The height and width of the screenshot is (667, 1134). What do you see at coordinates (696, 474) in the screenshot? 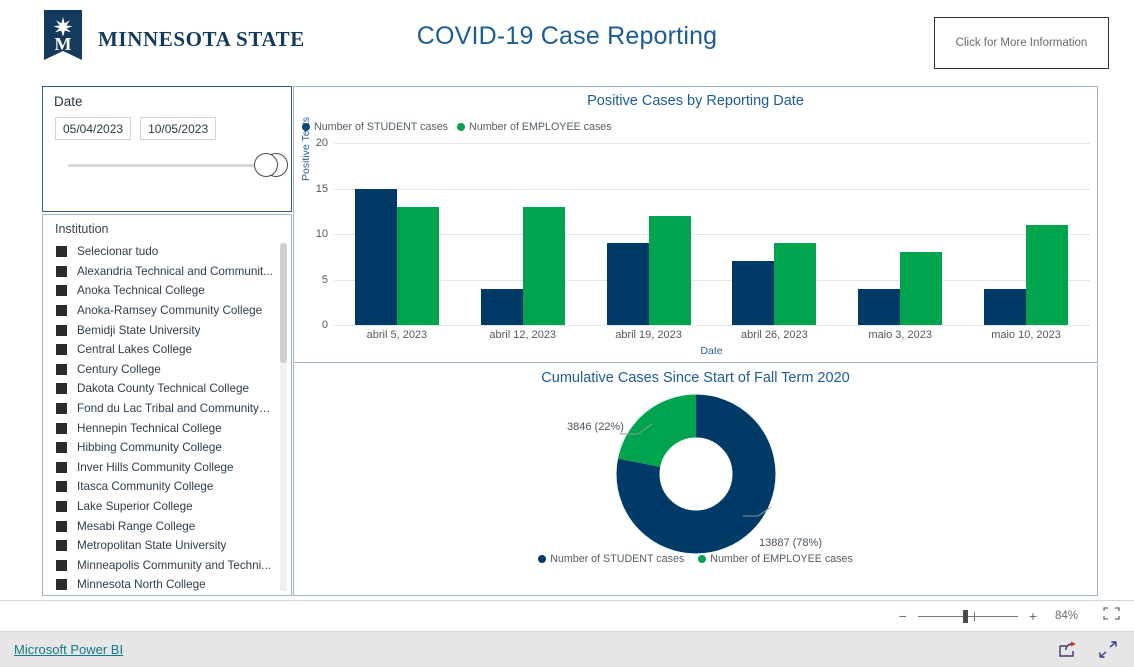
I see `donut-chart-svg` at bounding box center [696, 474].